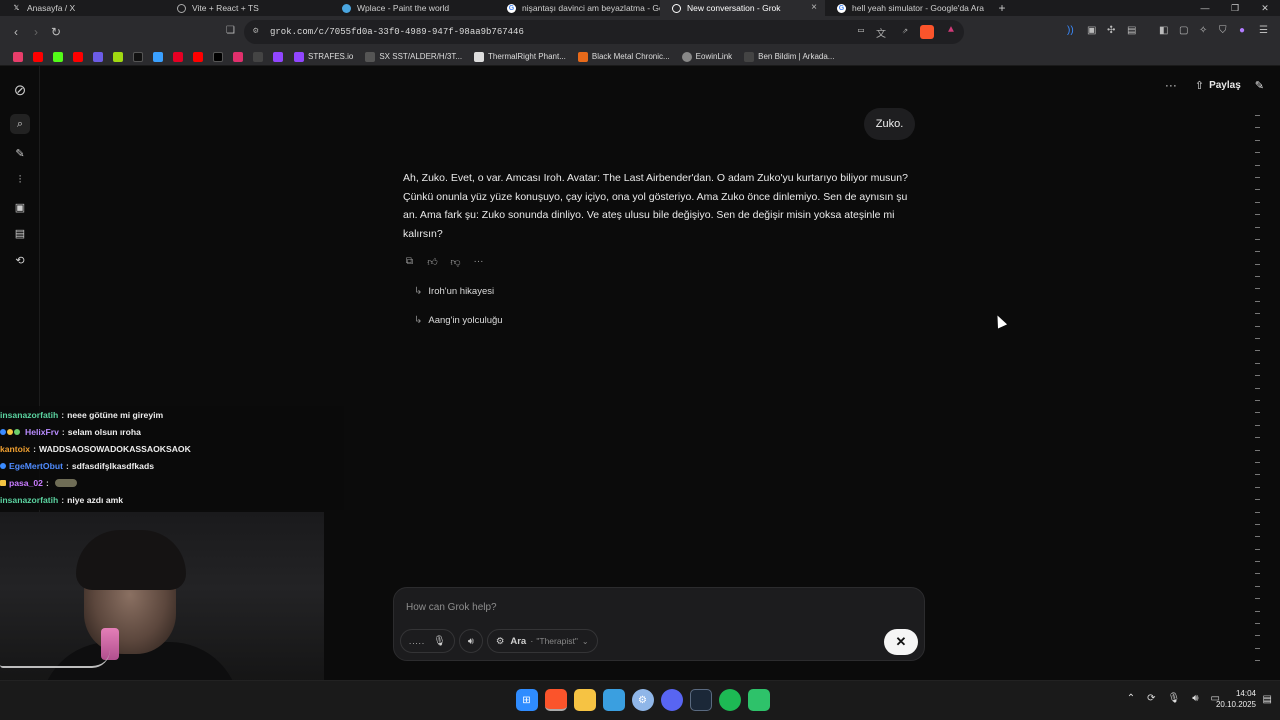  What do you see at coordinates (247, 8) in the screenshot?
I see `tab-vite: Vite + React + TS` at bounding box center [247, 8].